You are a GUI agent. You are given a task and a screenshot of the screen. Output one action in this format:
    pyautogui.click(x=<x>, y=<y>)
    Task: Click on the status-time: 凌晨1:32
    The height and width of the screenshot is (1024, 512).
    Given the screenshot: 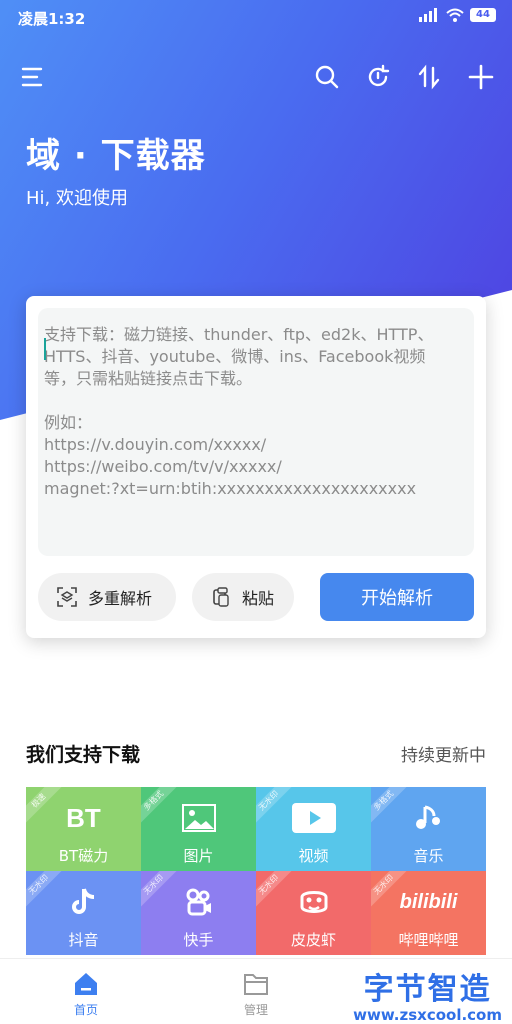 What is the action you would take?
    pyautogui.click(x=52, y=19)
    